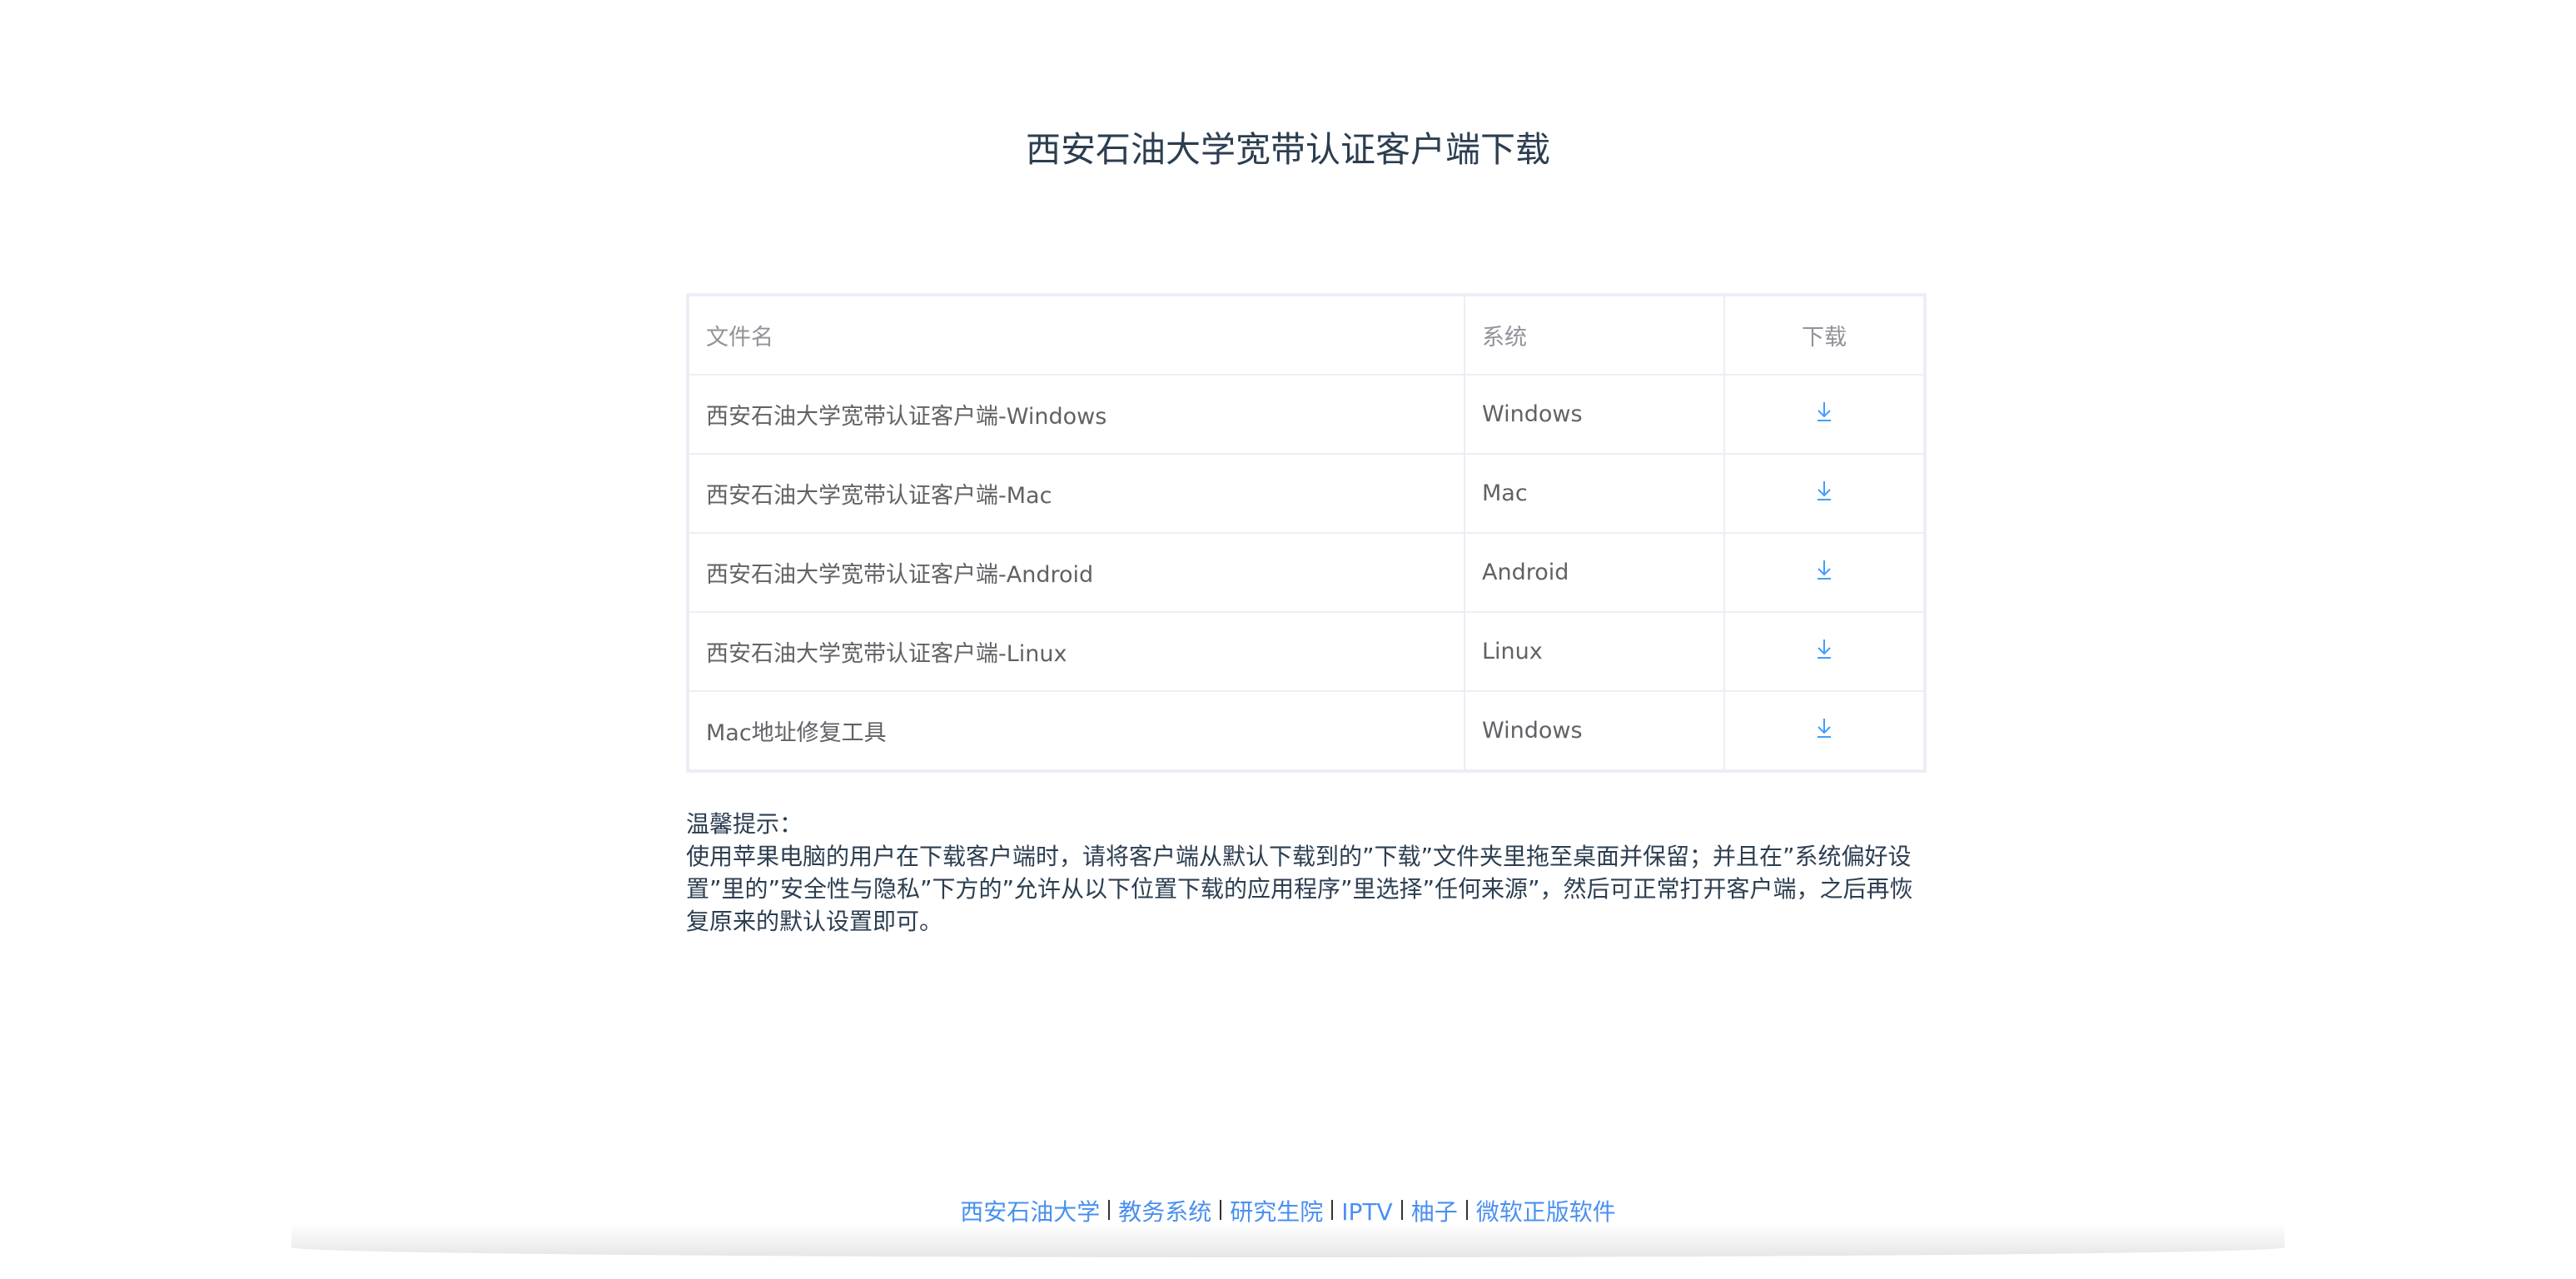  What do you see at coordinates (1287, 149) in the screenshot?
I see `page-title: 西安石油大学宽带认证客户端下载` at bounding box center [1287, 149].